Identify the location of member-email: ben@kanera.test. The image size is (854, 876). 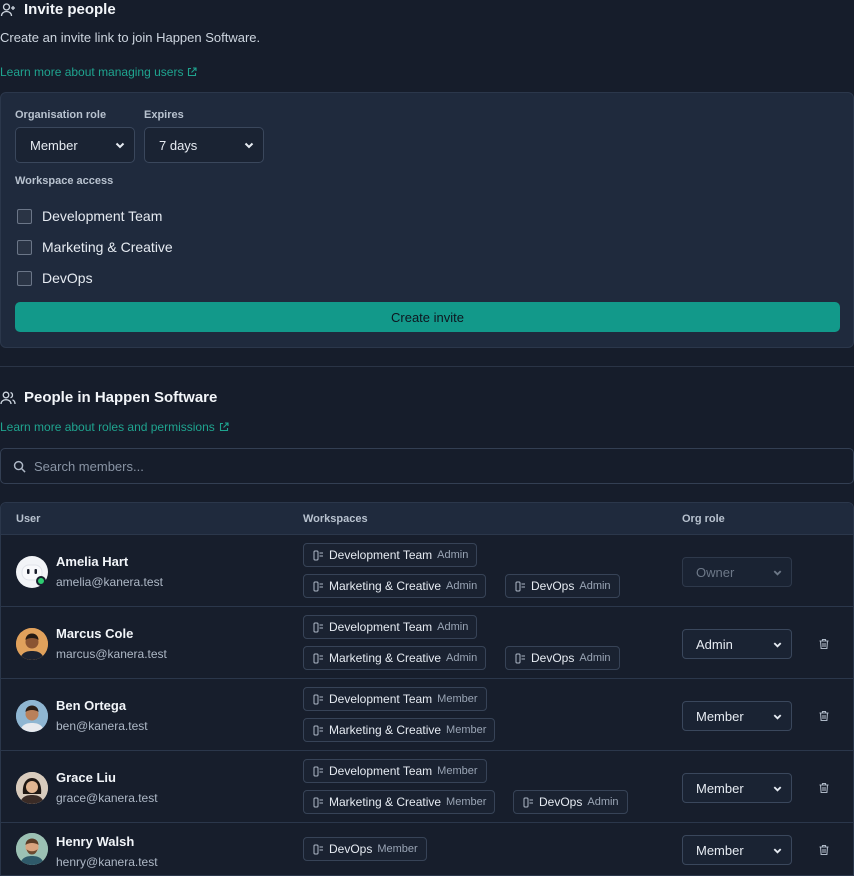
(102, 726).